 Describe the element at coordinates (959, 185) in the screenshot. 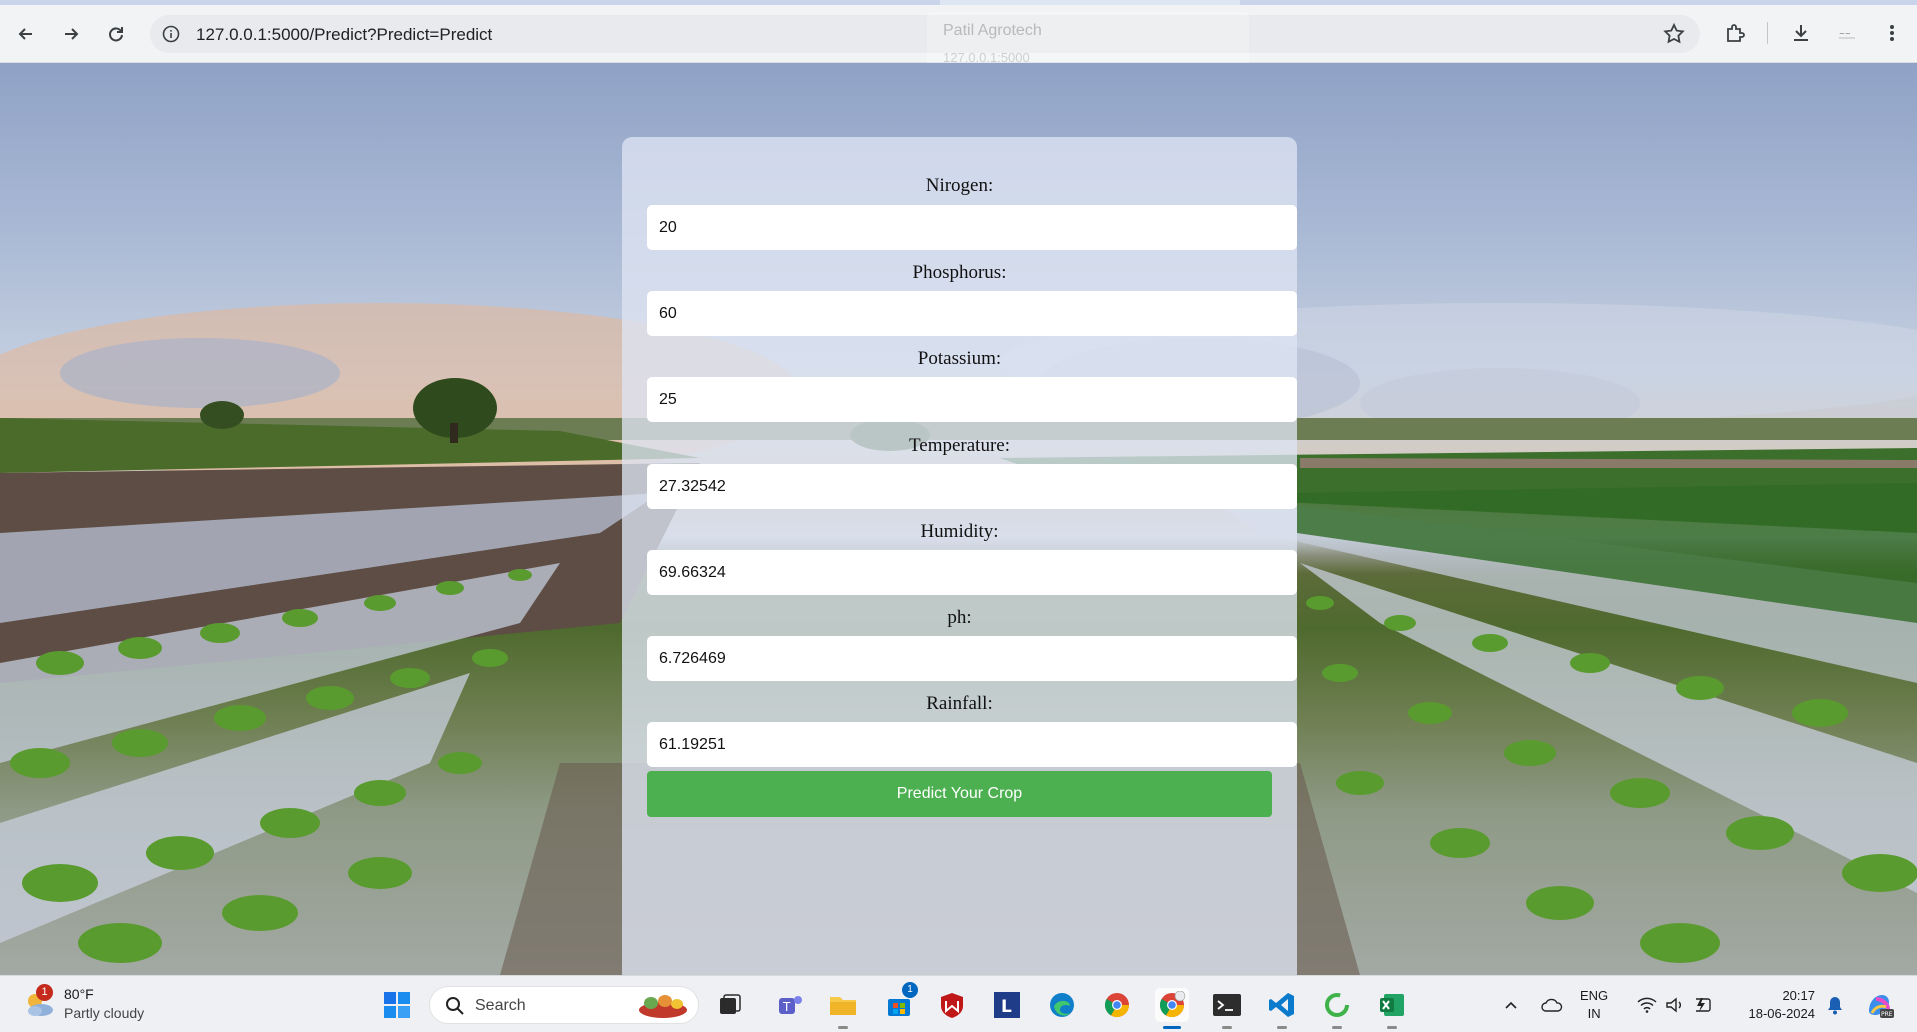

I see `nitrogen-label: Nirogen:` at that location.